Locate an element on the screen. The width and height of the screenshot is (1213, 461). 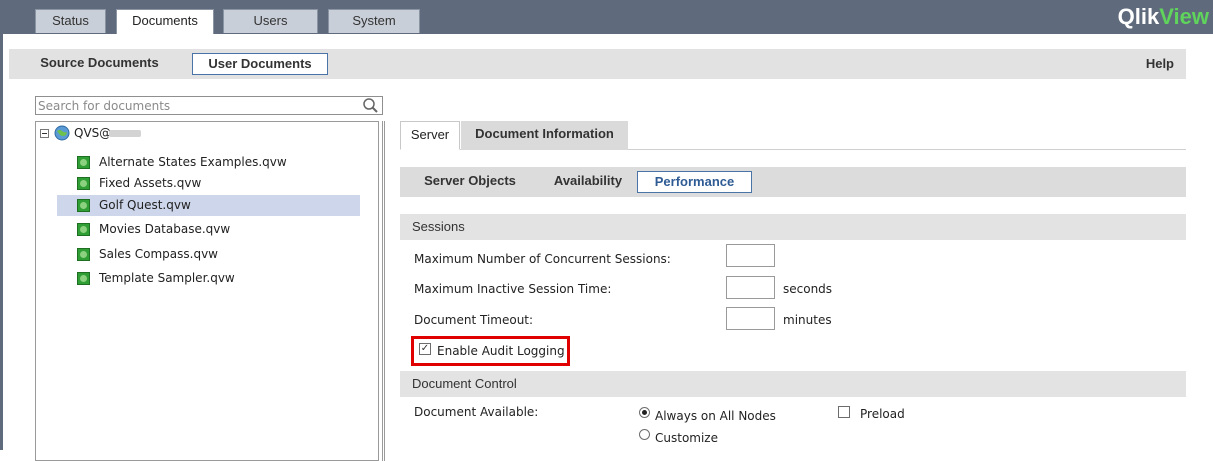
sessions-section-header: Sessions is located at coordinates (793, 227).